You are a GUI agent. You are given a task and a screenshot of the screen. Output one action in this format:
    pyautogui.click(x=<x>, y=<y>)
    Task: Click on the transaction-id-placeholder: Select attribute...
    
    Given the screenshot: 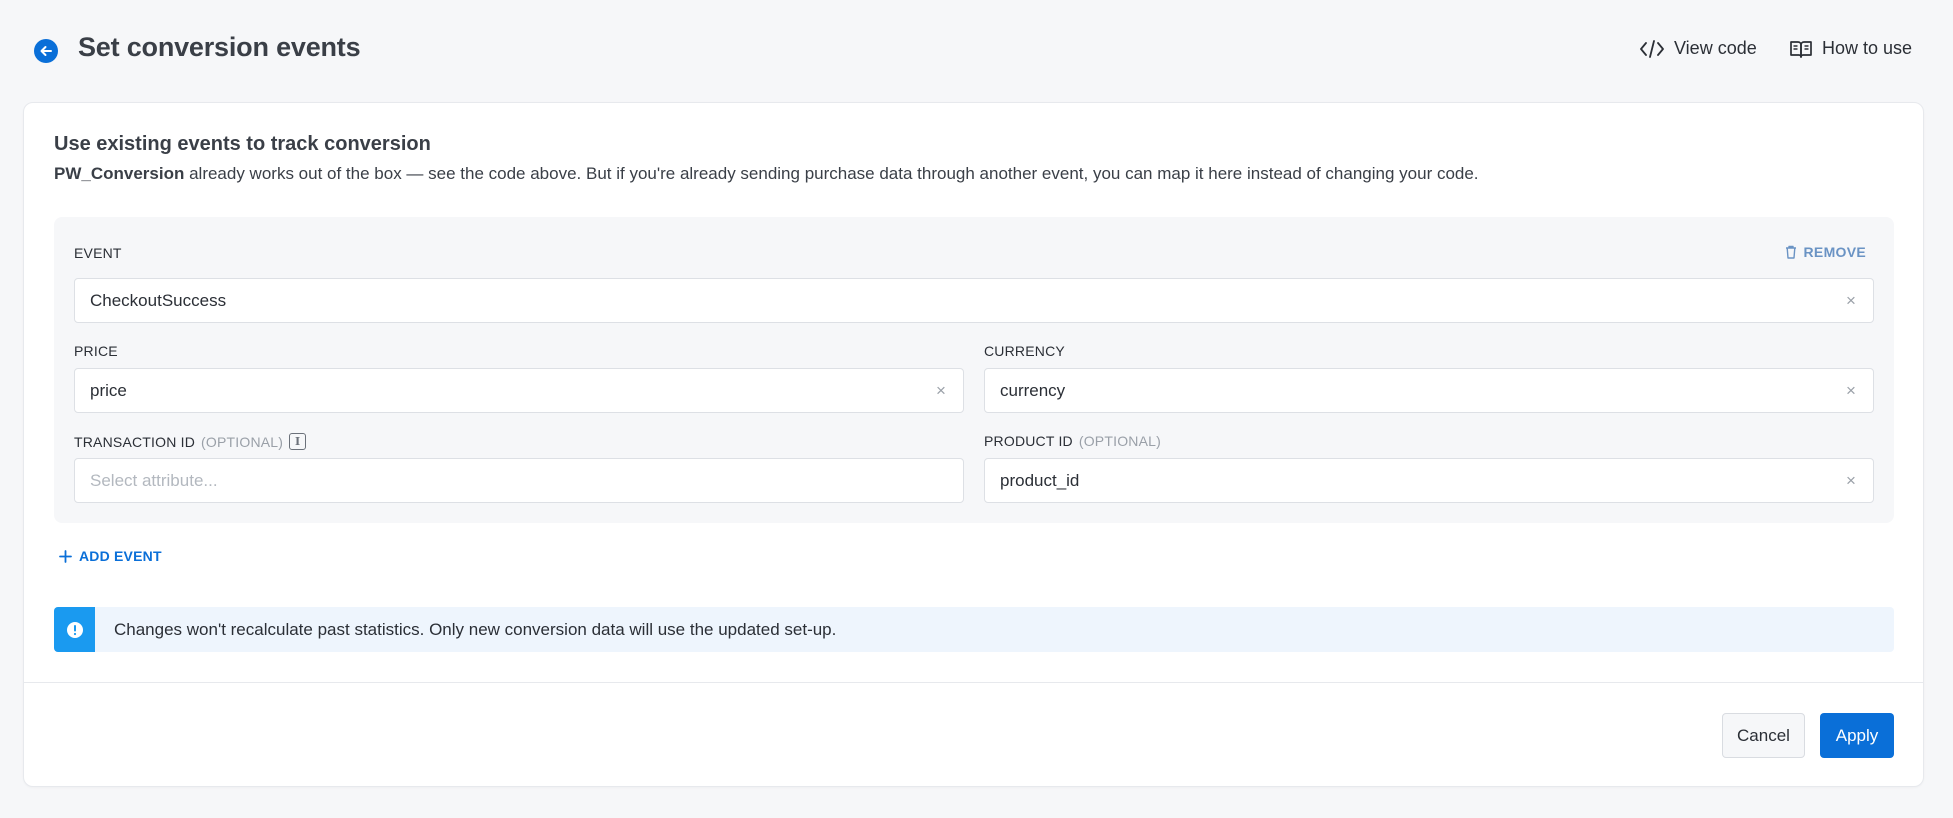 What is the action you would take?
    pyautogui.click(x=154, y=480)
    